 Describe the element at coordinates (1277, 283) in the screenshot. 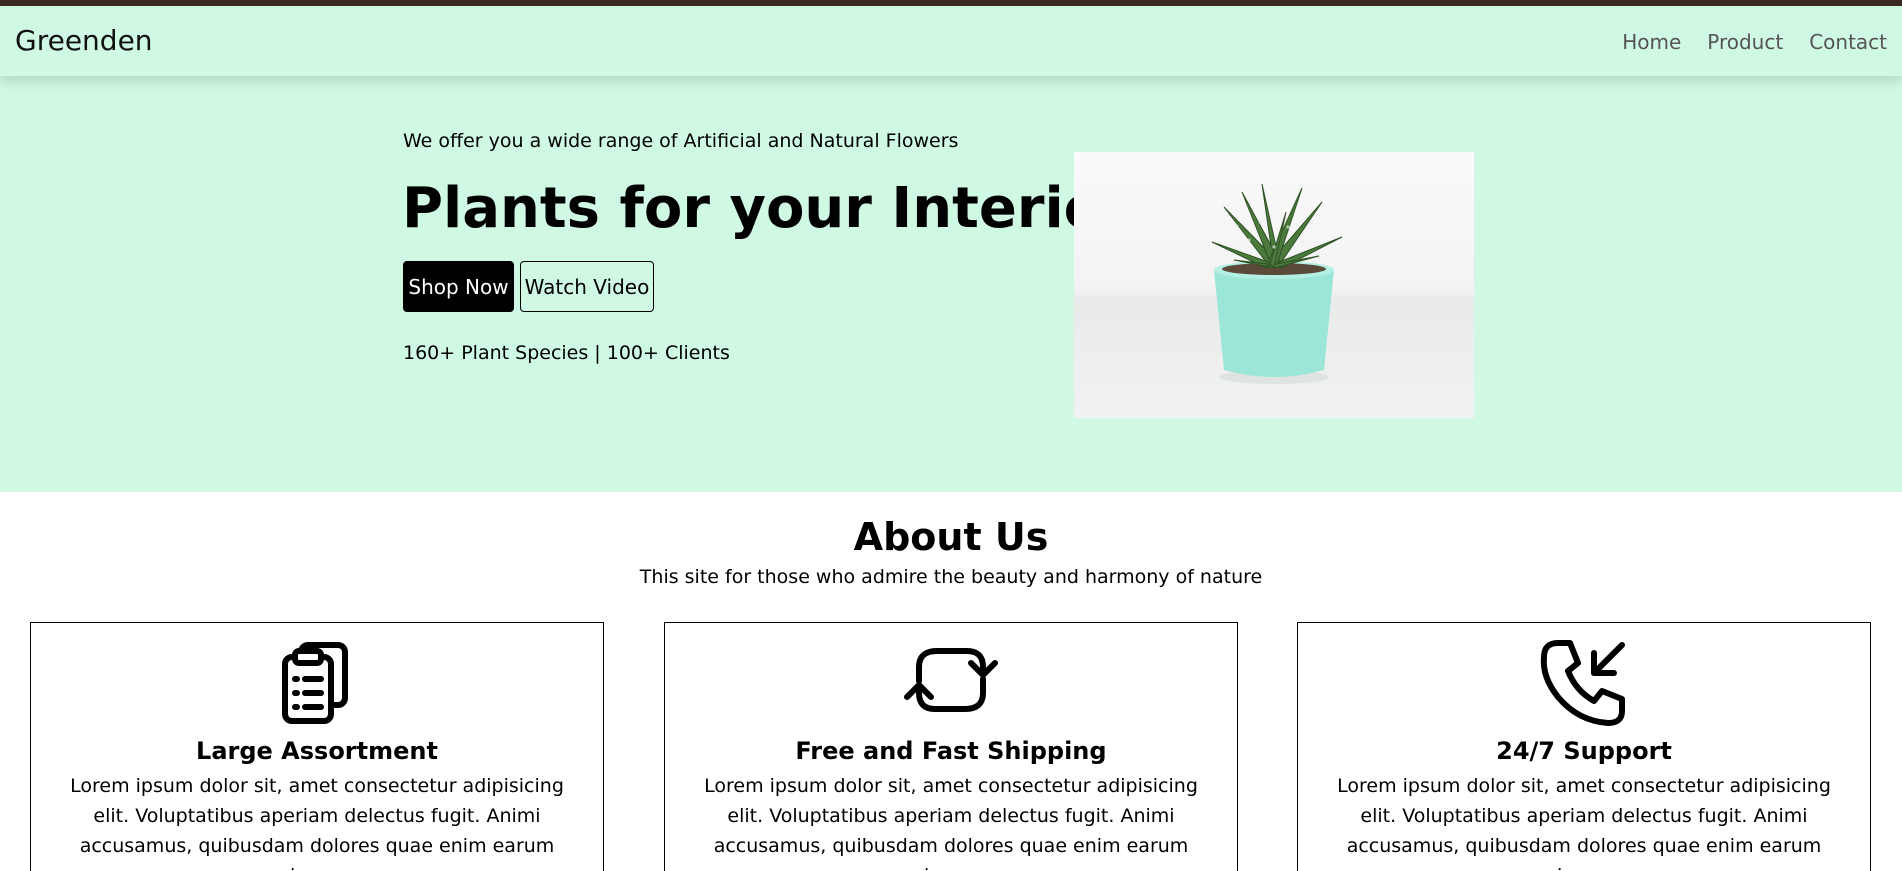

I see `potted-succulent-illustration` at that location.